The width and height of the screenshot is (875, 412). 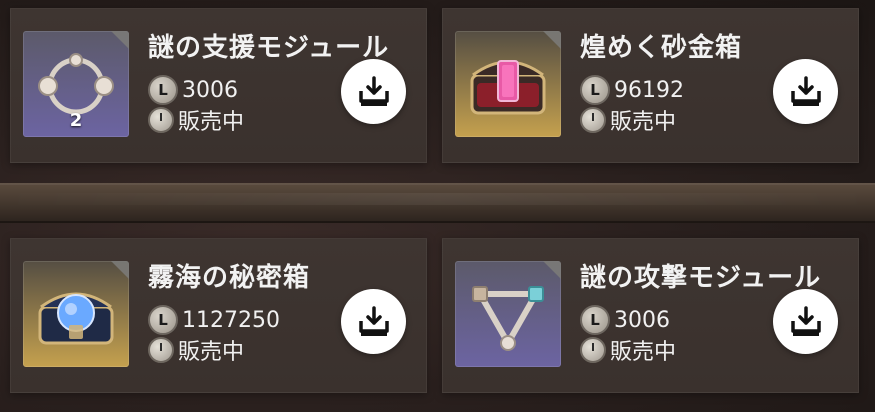 I want to click on divider-shine, so click(x=437, y=199).